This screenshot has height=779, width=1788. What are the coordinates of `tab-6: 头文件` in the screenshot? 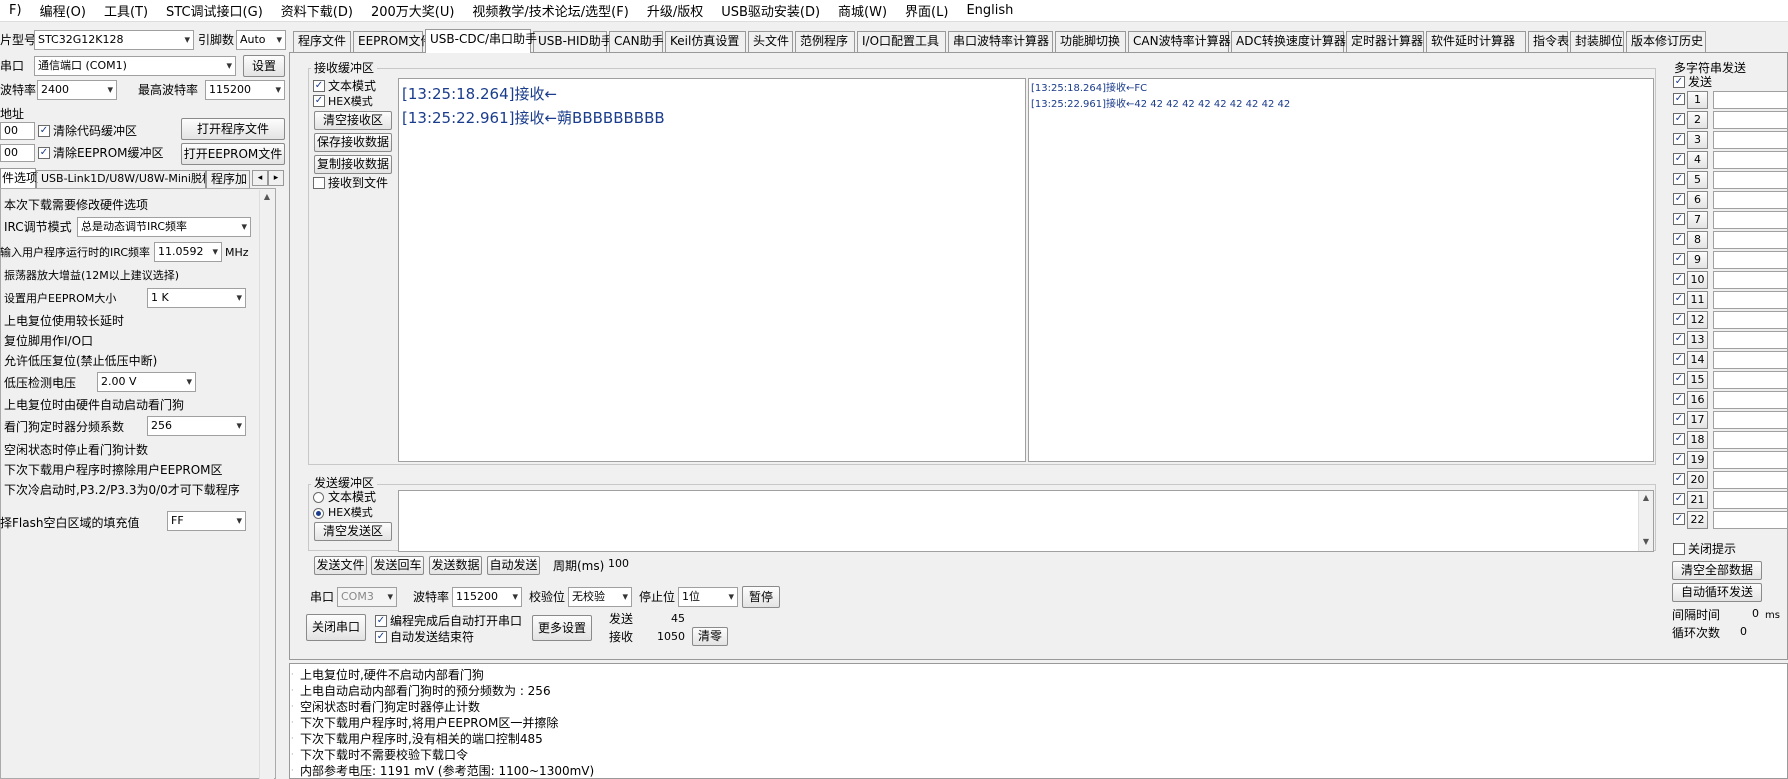 It's located at (770, 41).